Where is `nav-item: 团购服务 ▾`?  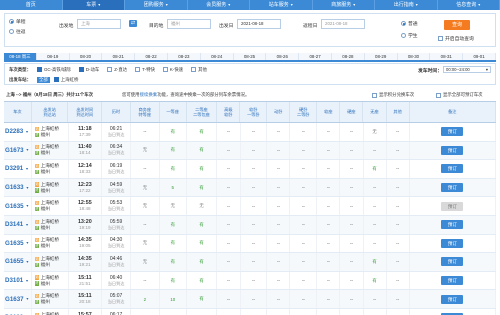 nav-item: 团购服务 ▾ is located at coordinates (156, 5).